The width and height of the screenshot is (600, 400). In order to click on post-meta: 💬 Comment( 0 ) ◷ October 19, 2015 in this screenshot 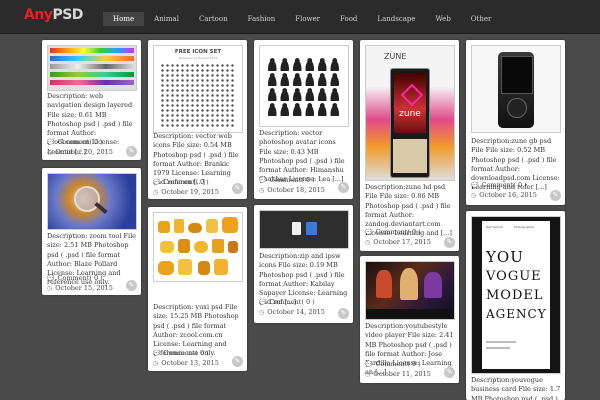, I will do `click(186, 187)`.